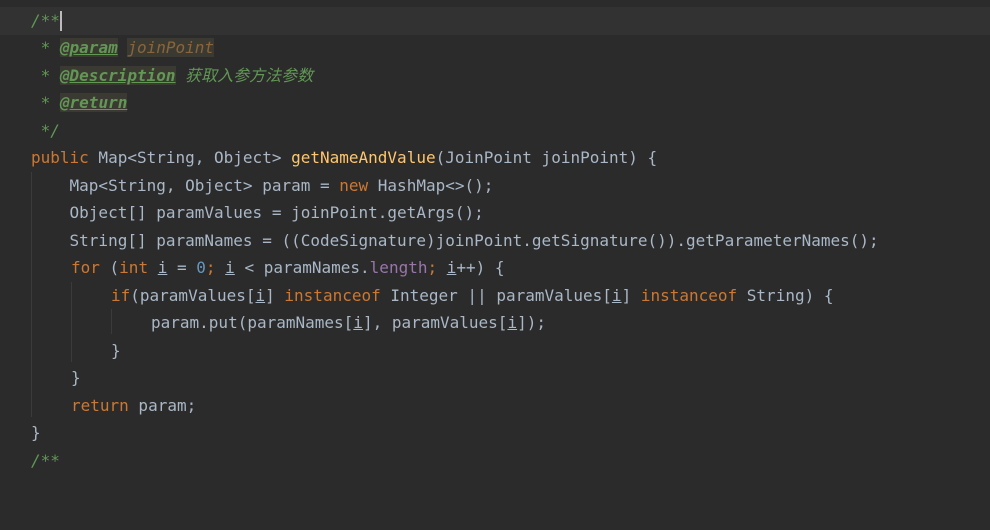 The width and height of the screenshot is (990, 530). Describe the element at coordinates (121, 295) in the screenshot. I see `keyword-if: if` at that location.